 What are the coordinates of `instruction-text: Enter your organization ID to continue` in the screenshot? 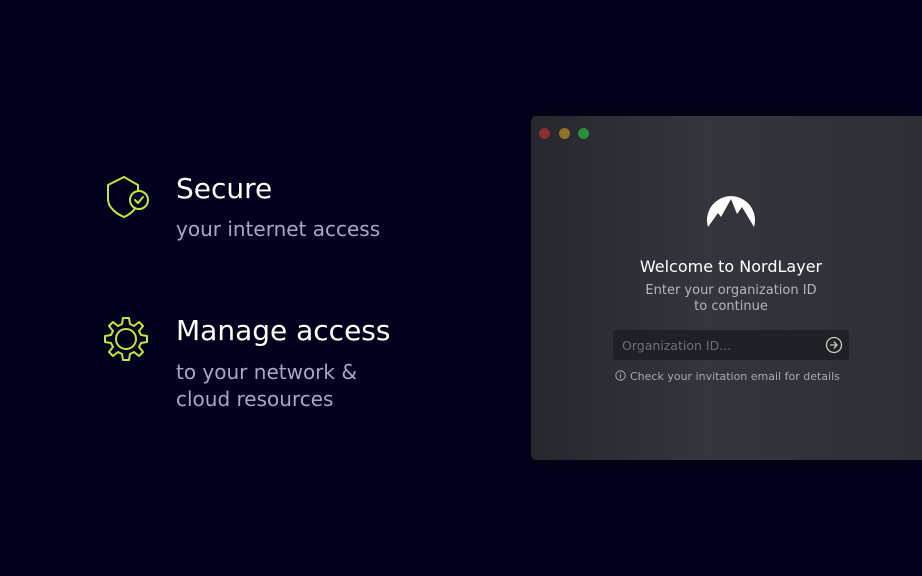 It's located at (726, 299).